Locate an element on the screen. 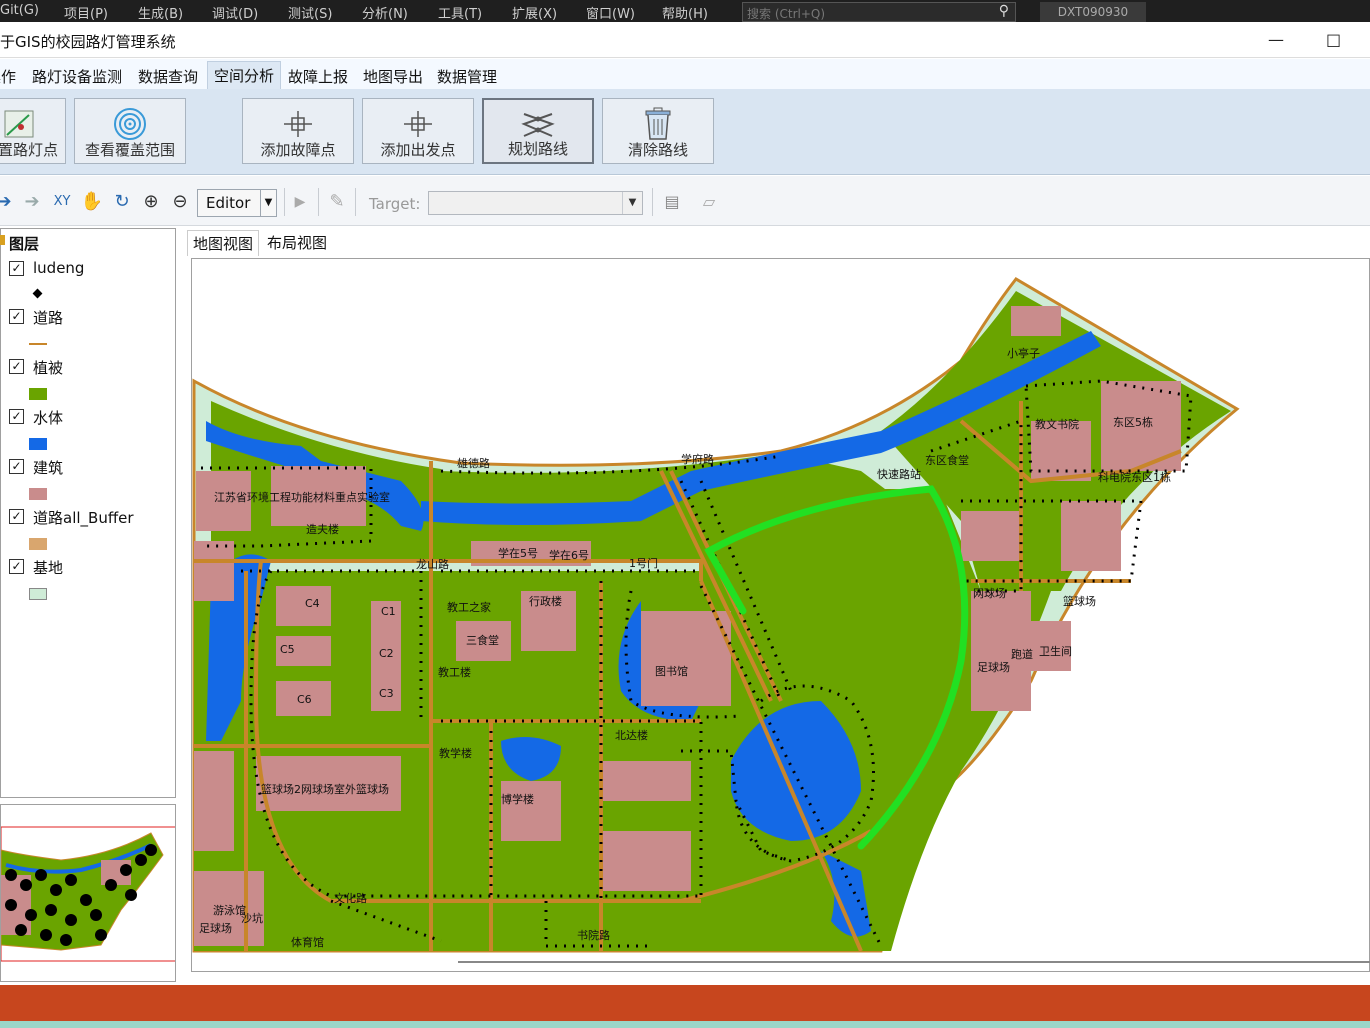  window-title-bar: 于GIS的校园路灯管理系统 — □ is located at coordinates (685, 40).